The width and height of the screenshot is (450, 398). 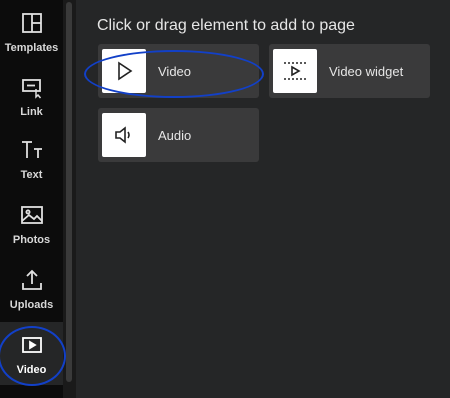 I want to click on video-element-tile: Video, so click(x=178, y=71).